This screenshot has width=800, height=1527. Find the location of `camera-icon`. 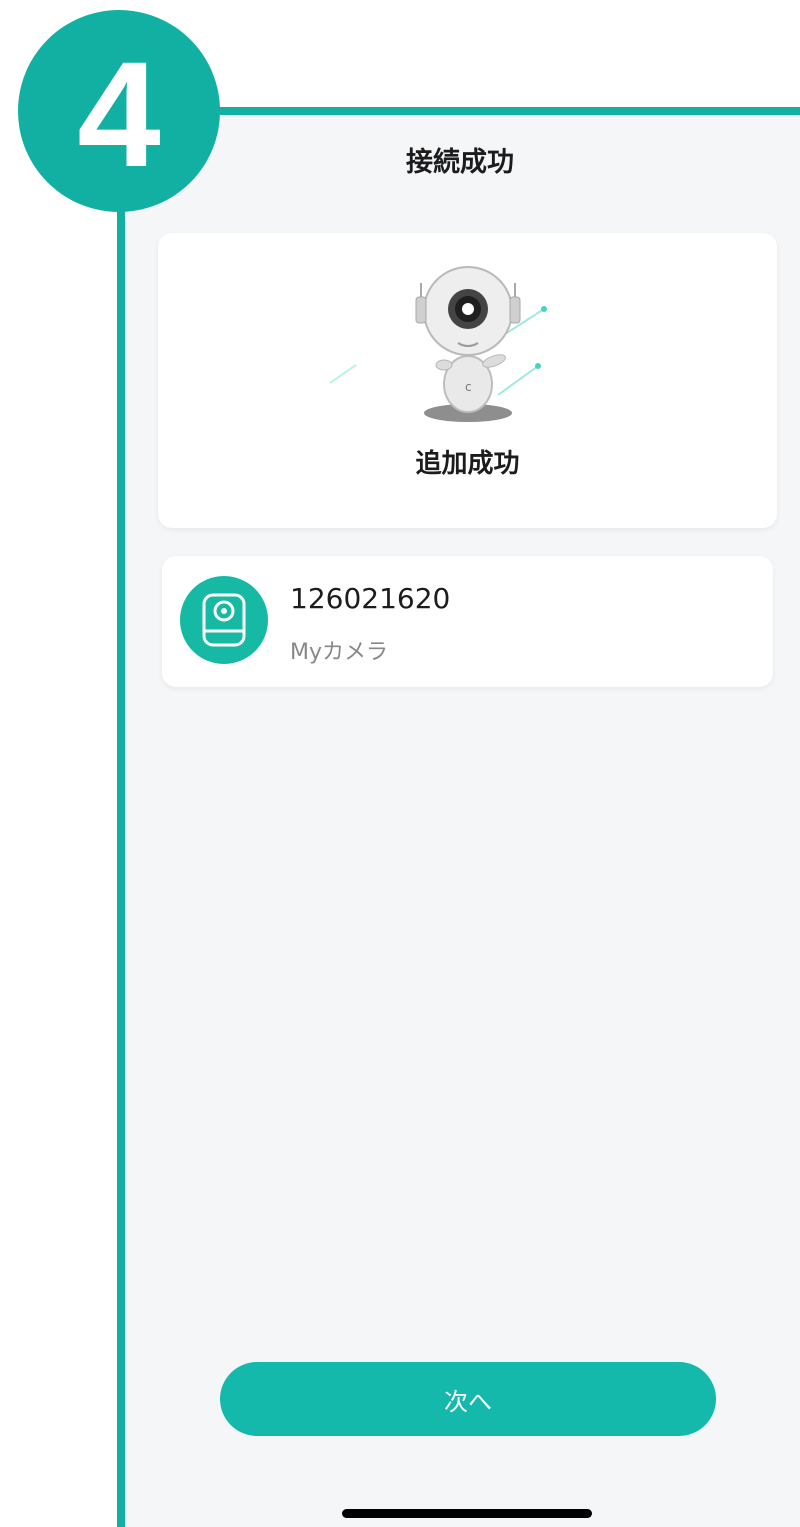

camera-icon is located at coordinates (224, 620).